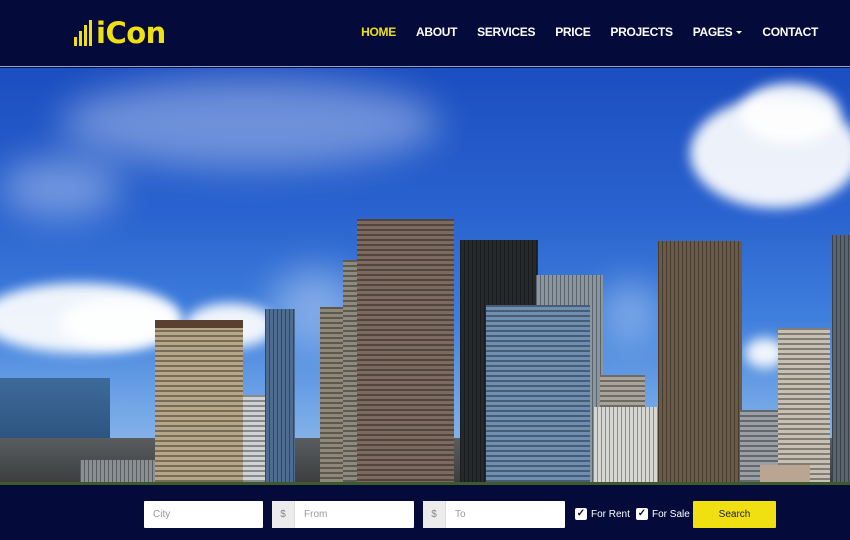  Describe the element at coordinates (354, 514) in the screenshot. I see `price-from-input` at that location.